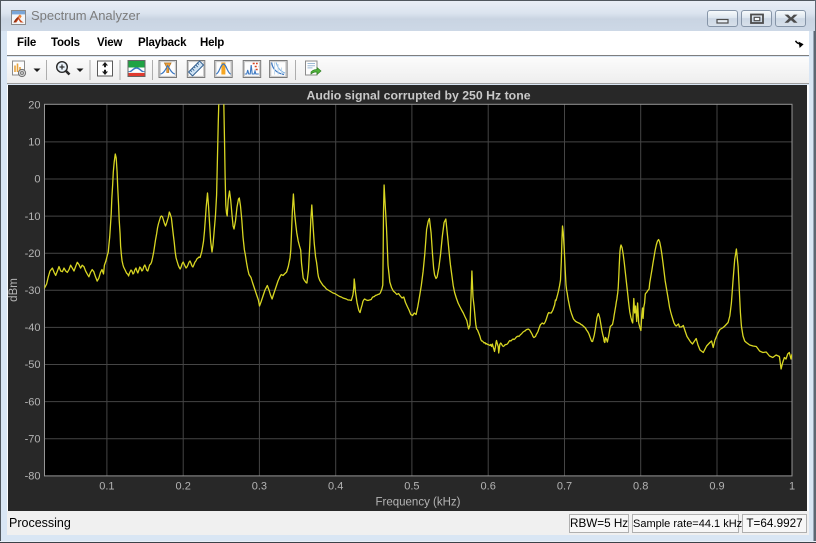 The height and width of the screenshot is (543, 816). I want to click on svg-text: 20, so click(34, 106).